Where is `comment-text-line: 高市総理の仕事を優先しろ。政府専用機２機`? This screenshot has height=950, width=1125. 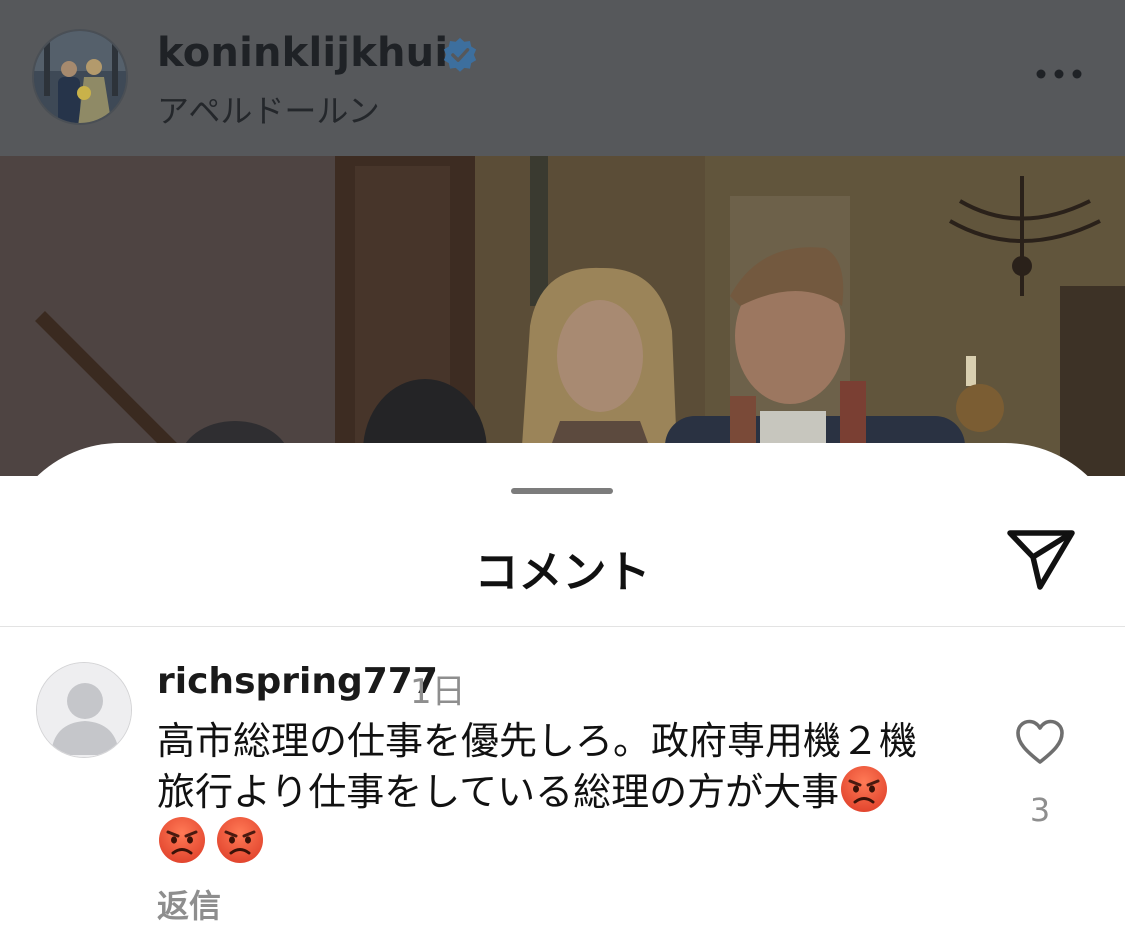
comment-text-line: 高市総理の仕事を優先しろ。政府専用機２機 is located at coordinates (537, 741).